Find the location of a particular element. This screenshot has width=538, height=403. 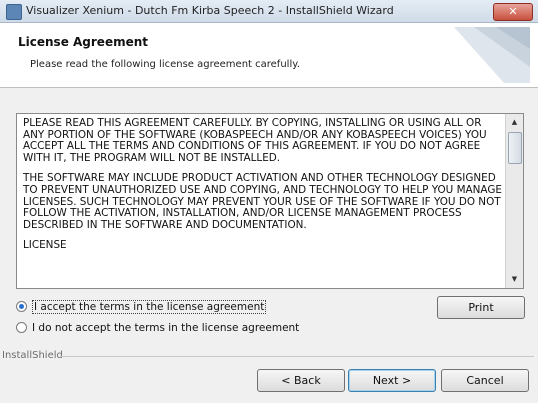

close-button: ✕ is located at coordinates (513, 12).